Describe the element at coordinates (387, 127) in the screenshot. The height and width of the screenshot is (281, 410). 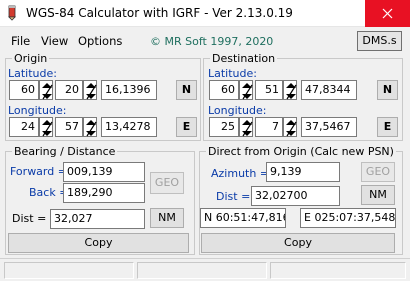
I see `destination-lon-hemisphere-button: E` at that location.